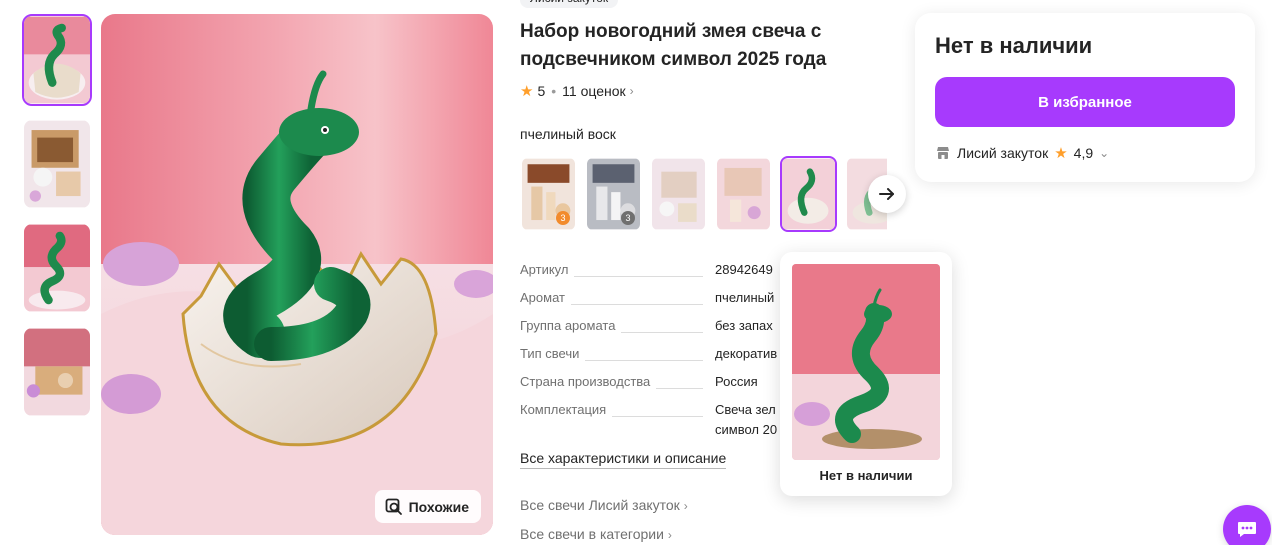  What do you see at coordinates (588, 381) in the screenshot?
I see `spec-key: Страна производства` at bounding box center [588, 381].